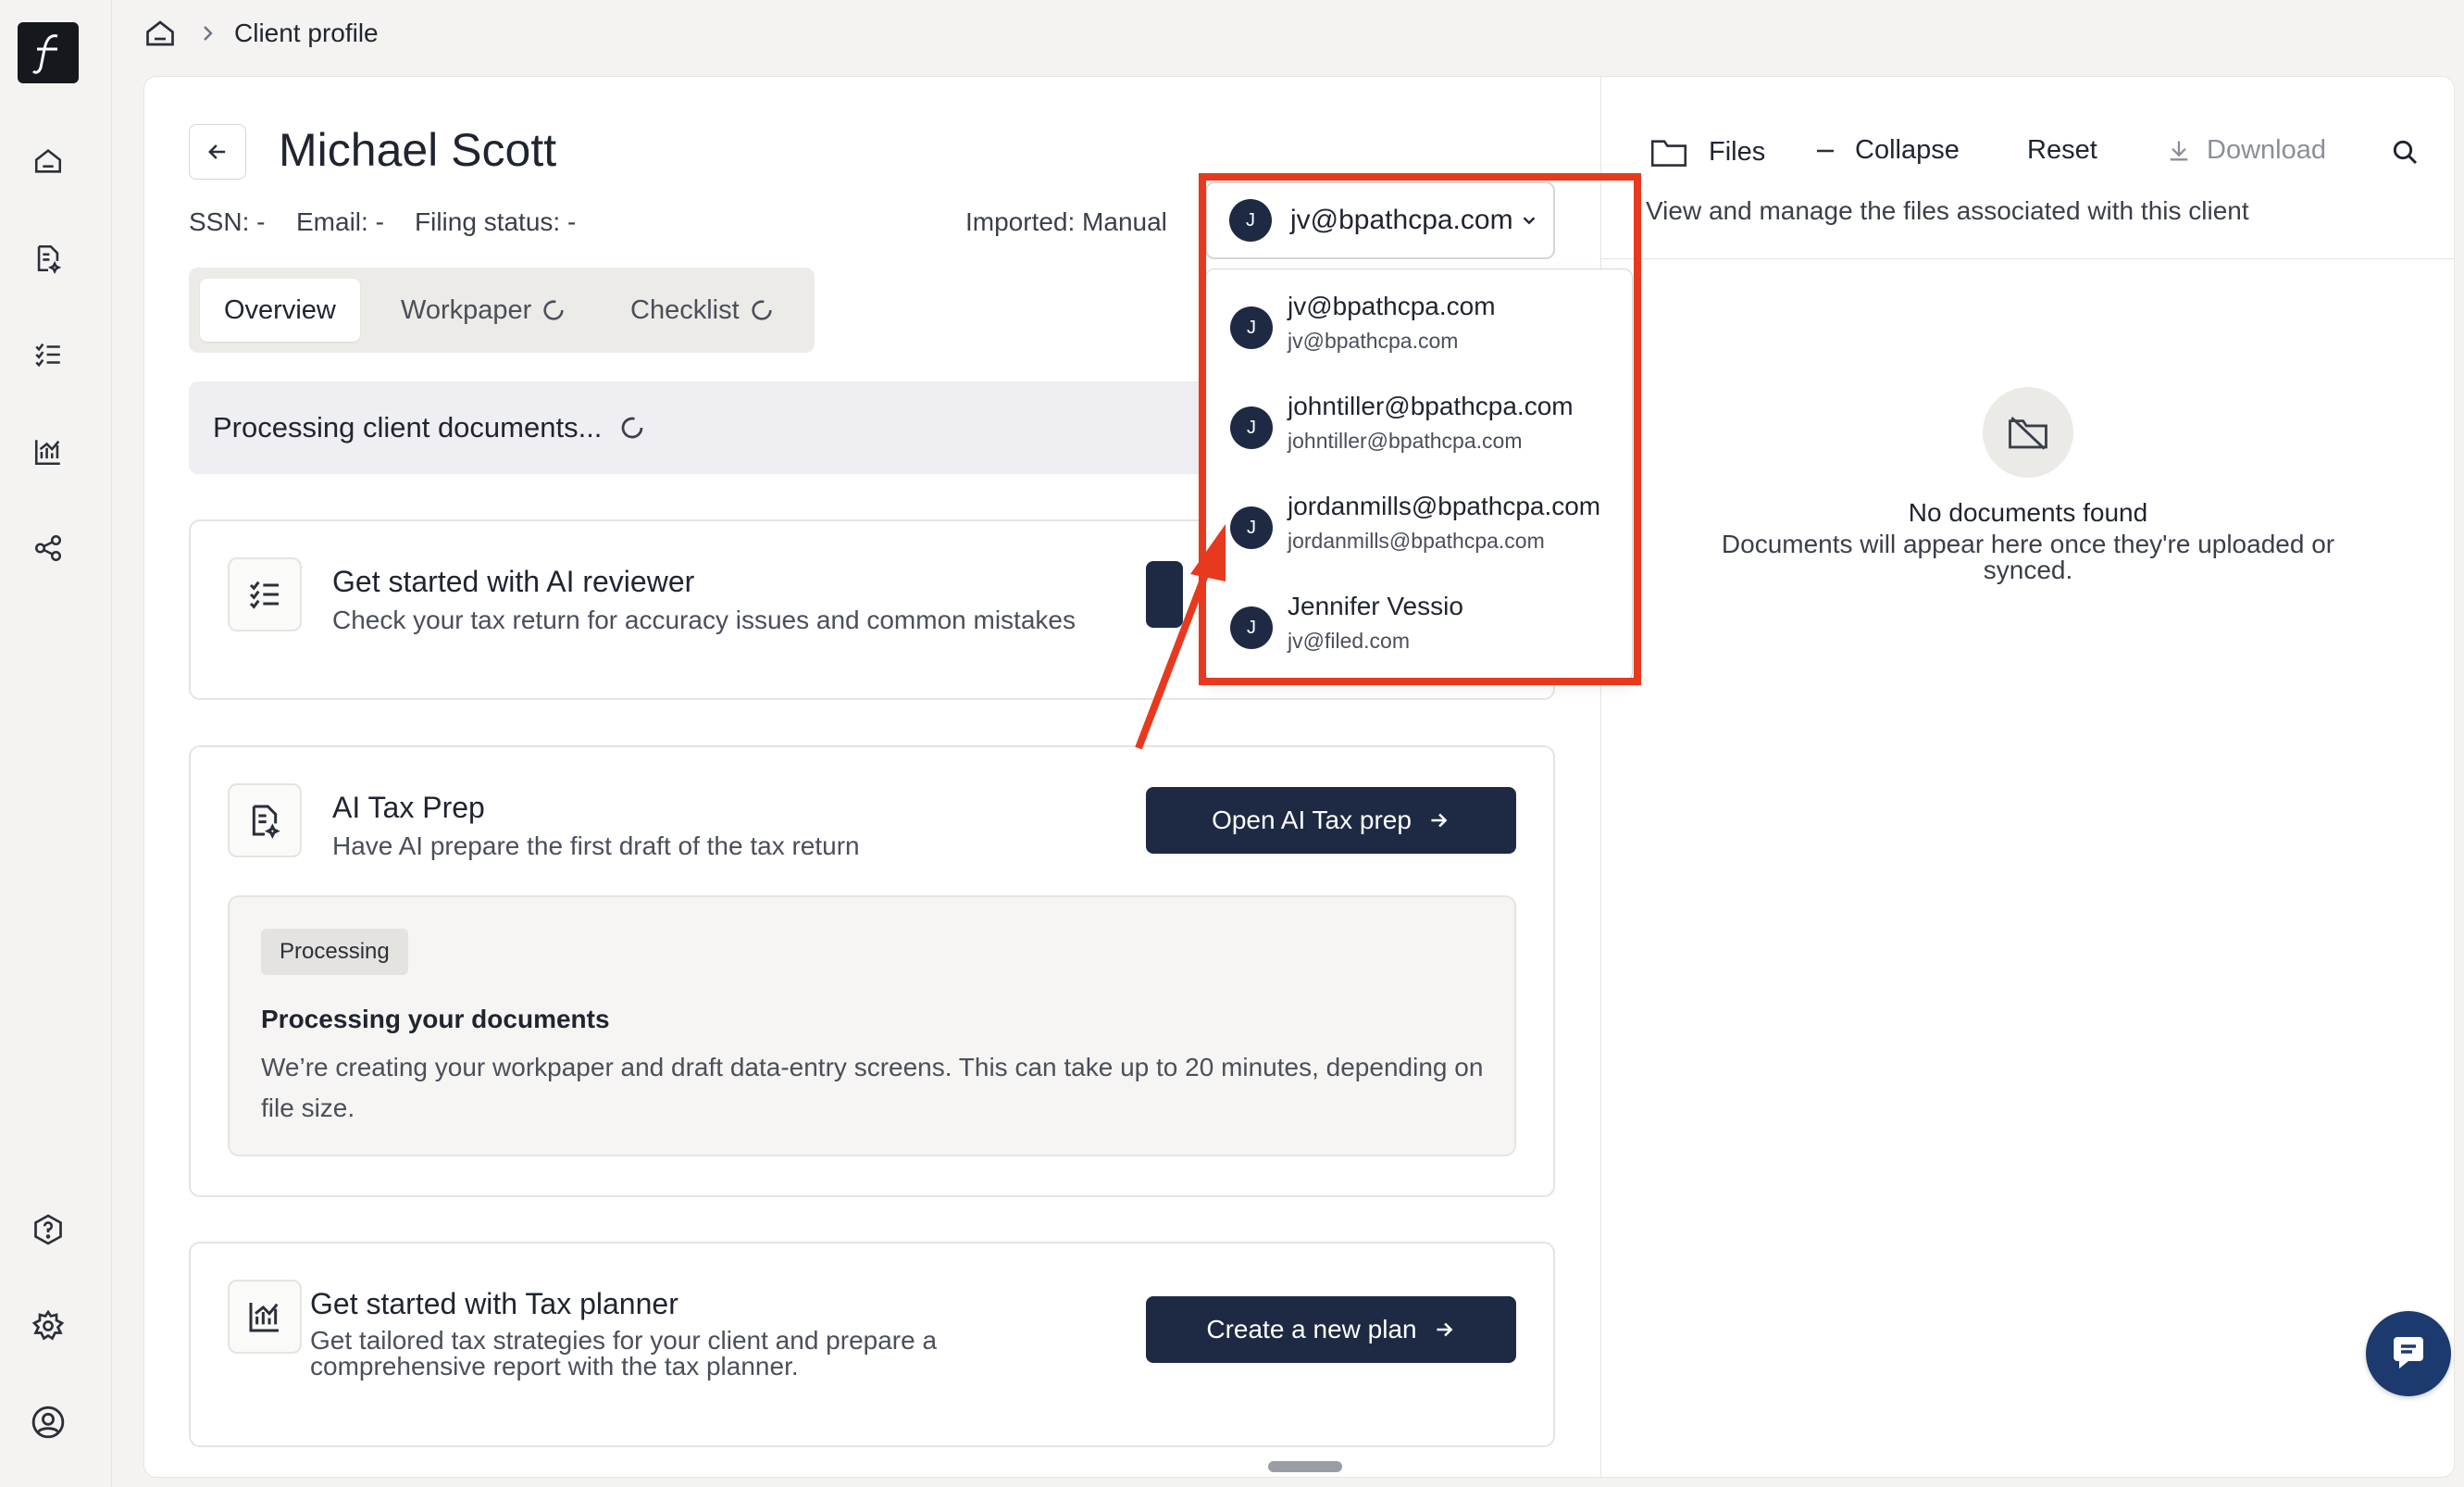  I want to click on open-ai-tax-prep-button: Open AI Tax prep, so click(1331, 821).